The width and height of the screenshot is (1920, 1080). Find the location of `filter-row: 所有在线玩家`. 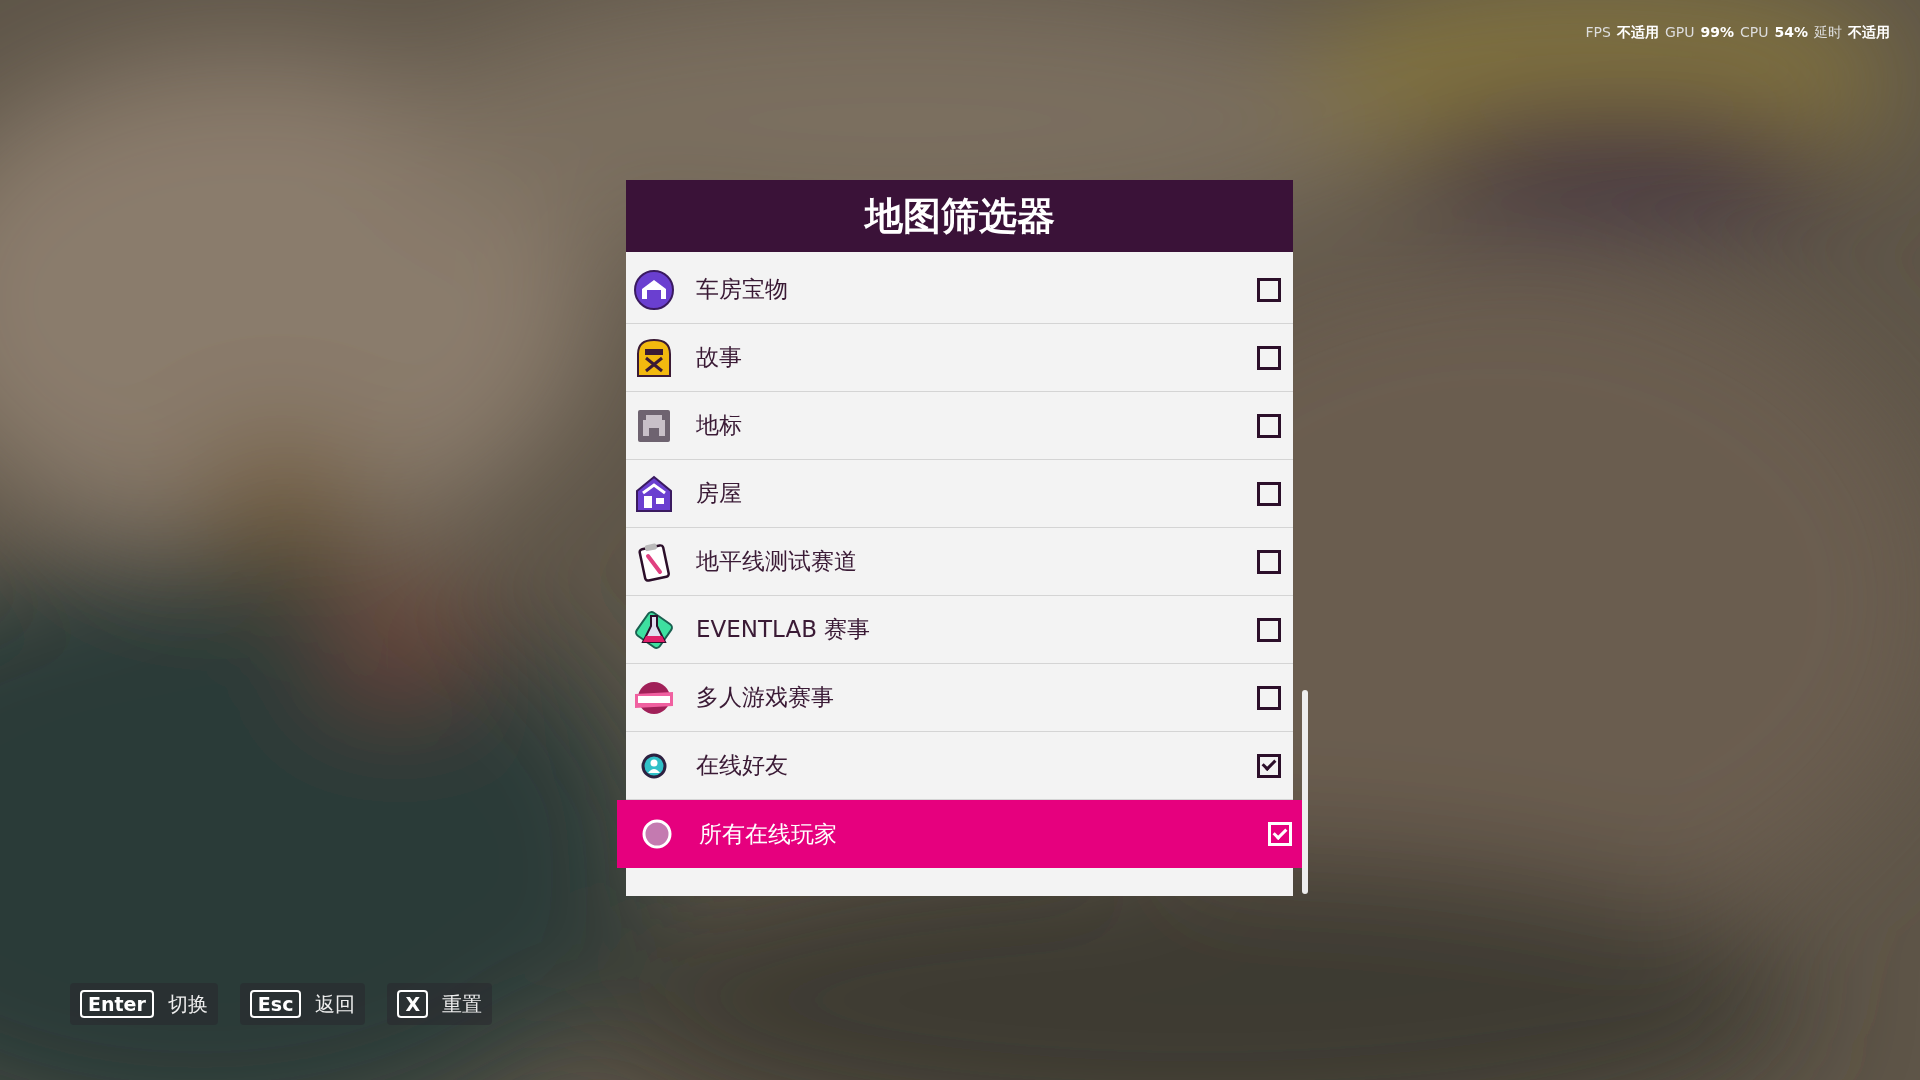

filter-row: 所有在线玩家 is located at coordinates (960, 834).